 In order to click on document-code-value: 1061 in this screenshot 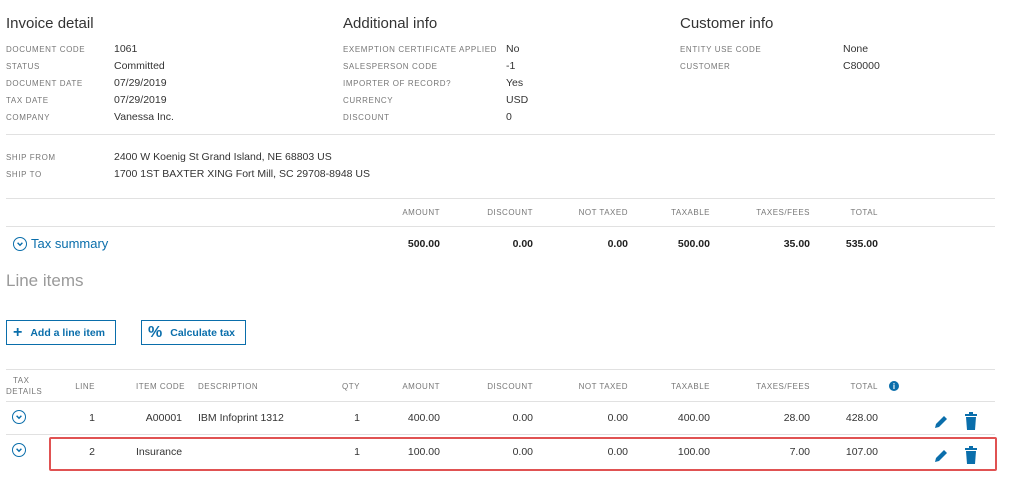, I will do `click(126, 49)`.